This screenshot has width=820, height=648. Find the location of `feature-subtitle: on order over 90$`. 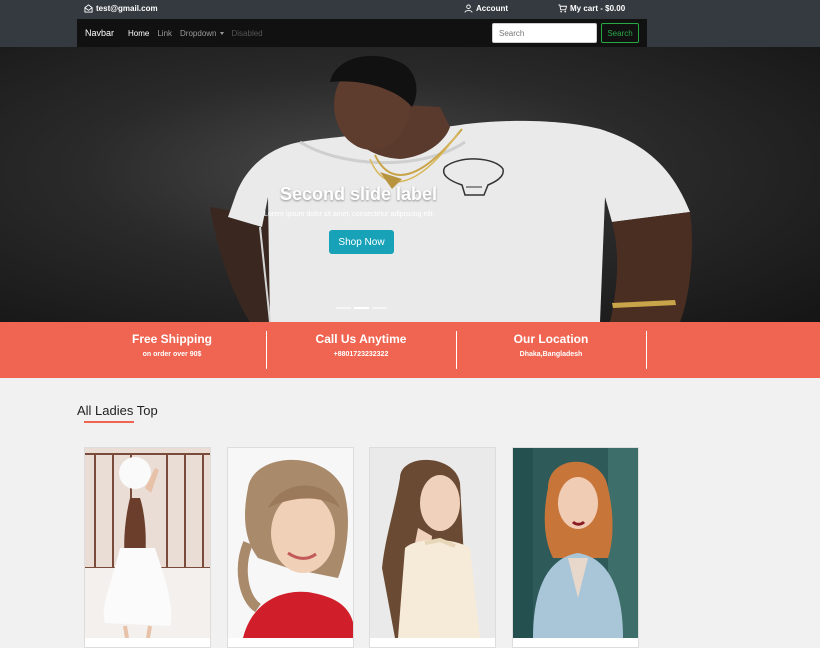

feature-subtitle: on order over 90$ is located at coordinates (172, 354).